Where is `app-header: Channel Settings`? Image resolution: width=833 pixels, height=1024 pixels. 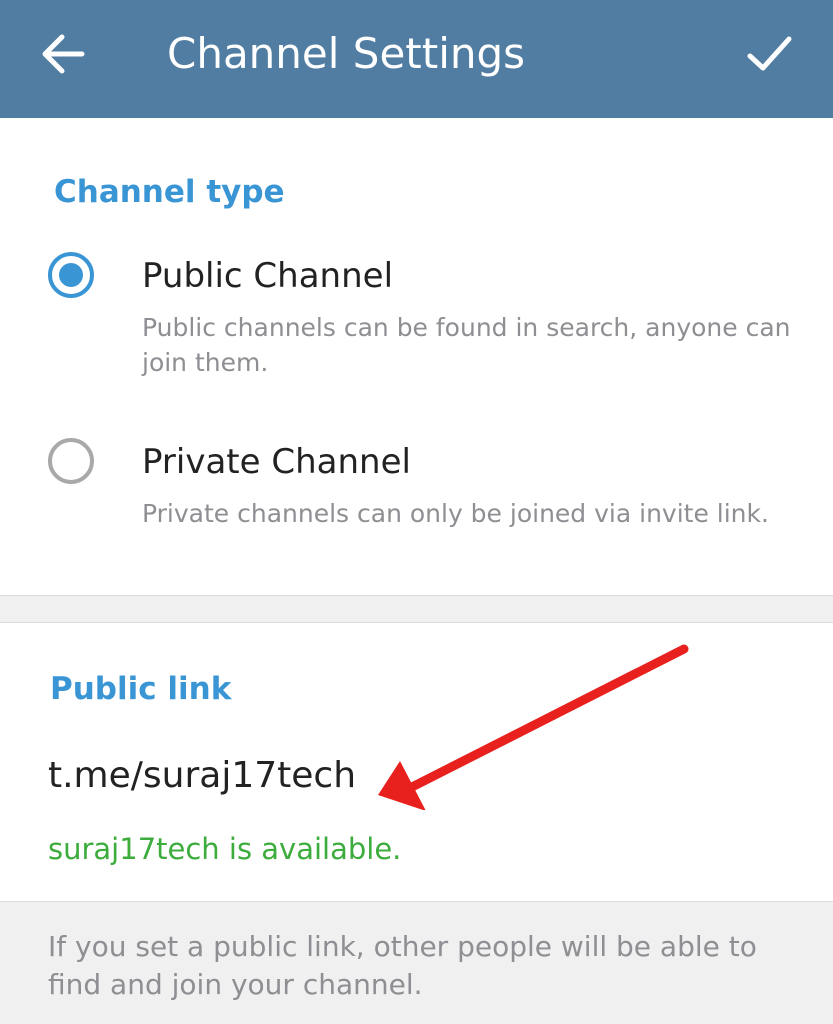 app-header: Channel Settings is located at coordinates (416, 59).